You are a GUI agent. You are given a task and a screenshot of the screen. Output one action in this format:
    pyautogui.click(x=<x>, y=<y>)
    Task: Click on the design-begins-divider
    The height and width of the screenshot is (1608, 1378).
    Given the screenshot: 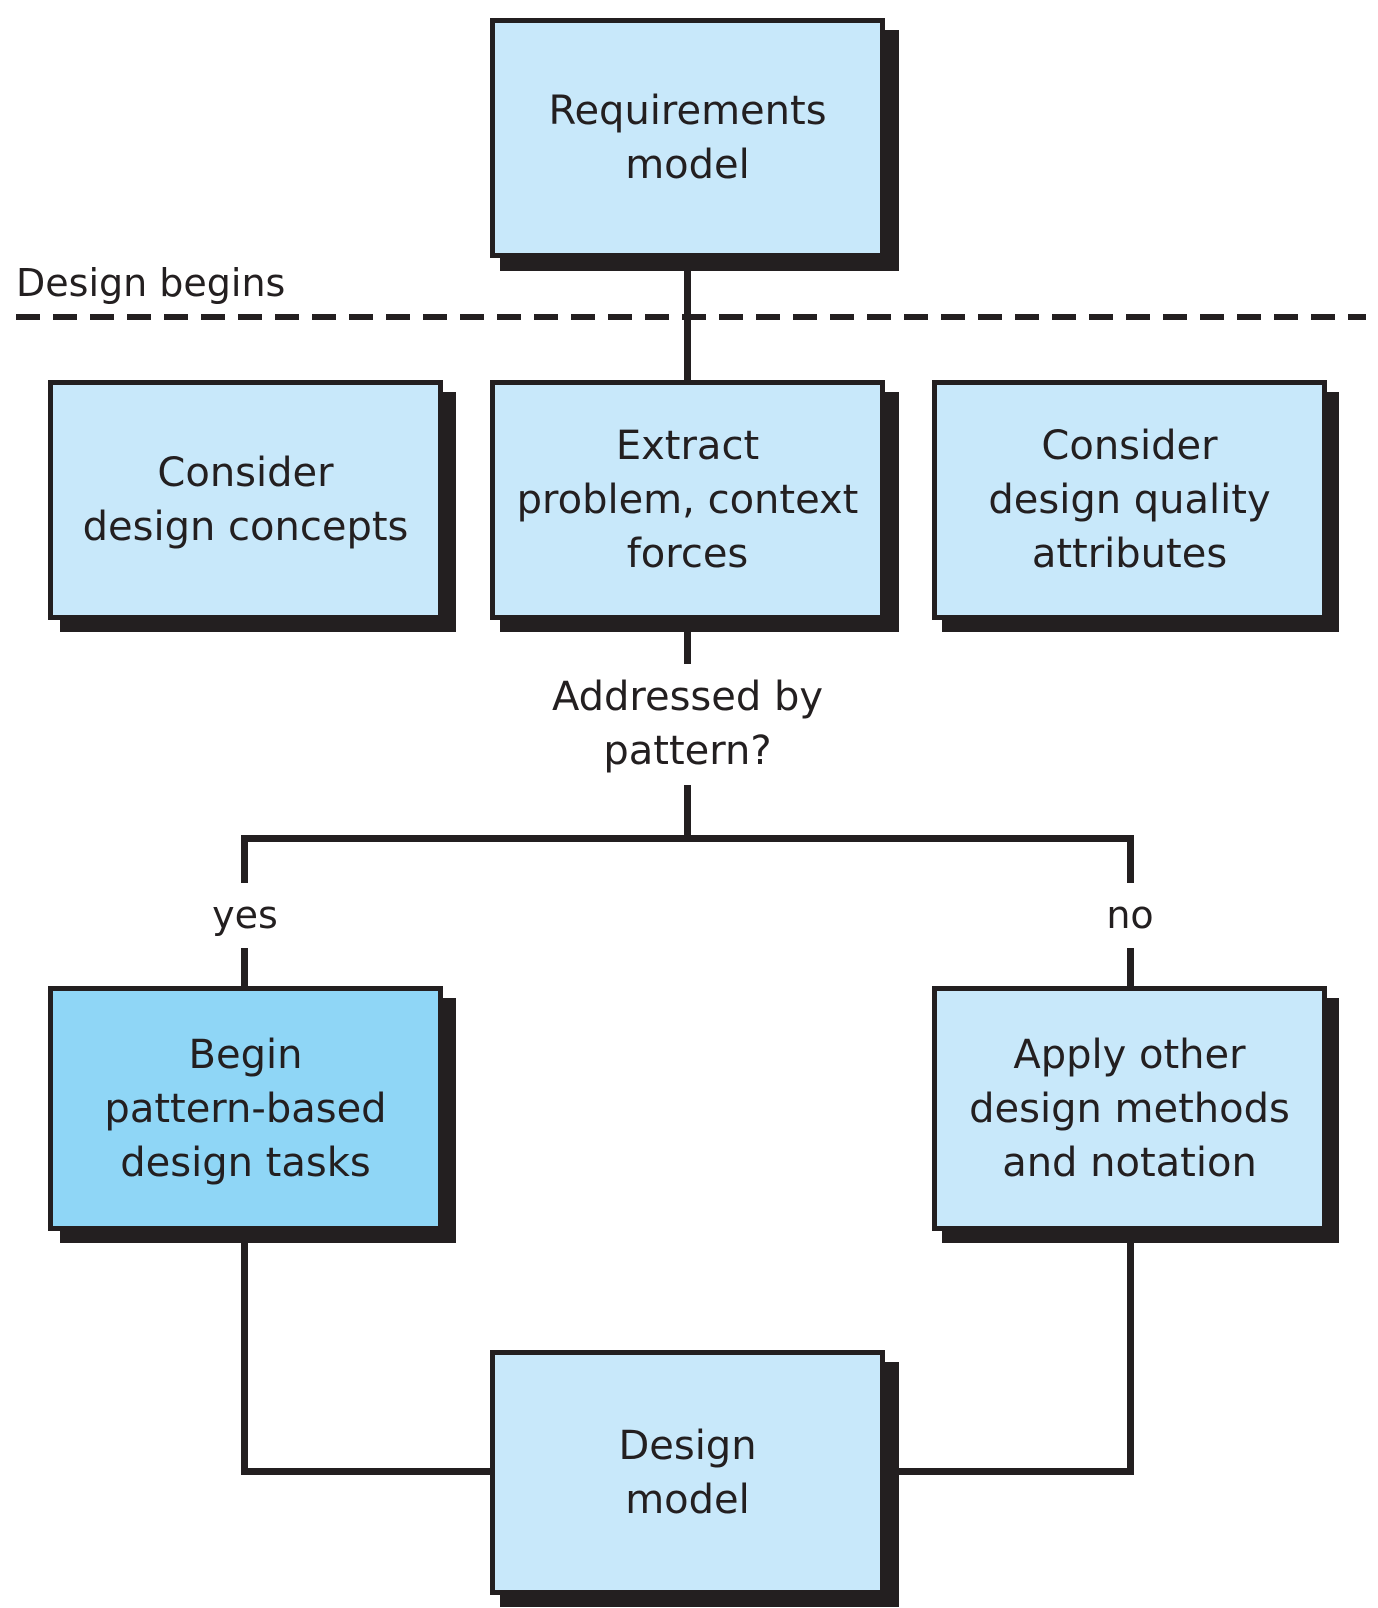 What is the action you would take?
    pyautogui.click(x=691, y=317)
    